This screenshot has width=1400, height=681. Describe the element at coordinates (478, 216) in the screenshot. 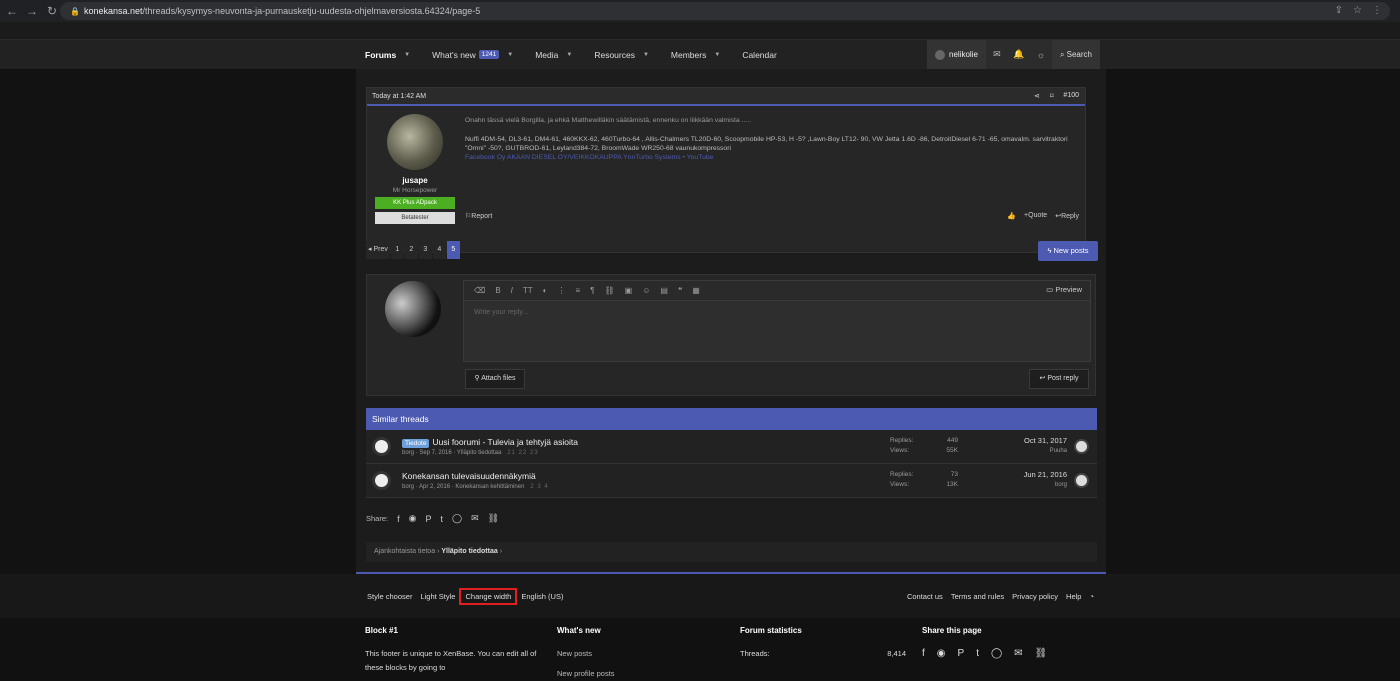

I see `report-link: ⚐Report` at that location.